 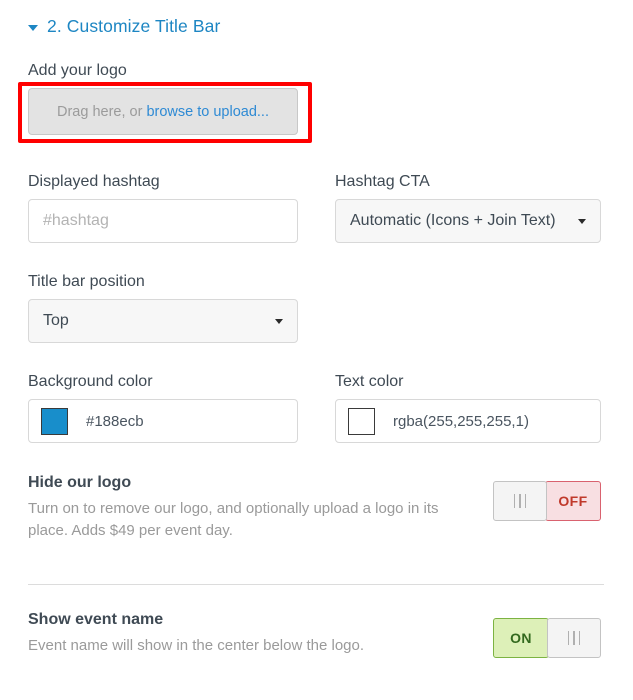 I want to click on hide-logo-toggle: OFF, so click(x=547, y=501).